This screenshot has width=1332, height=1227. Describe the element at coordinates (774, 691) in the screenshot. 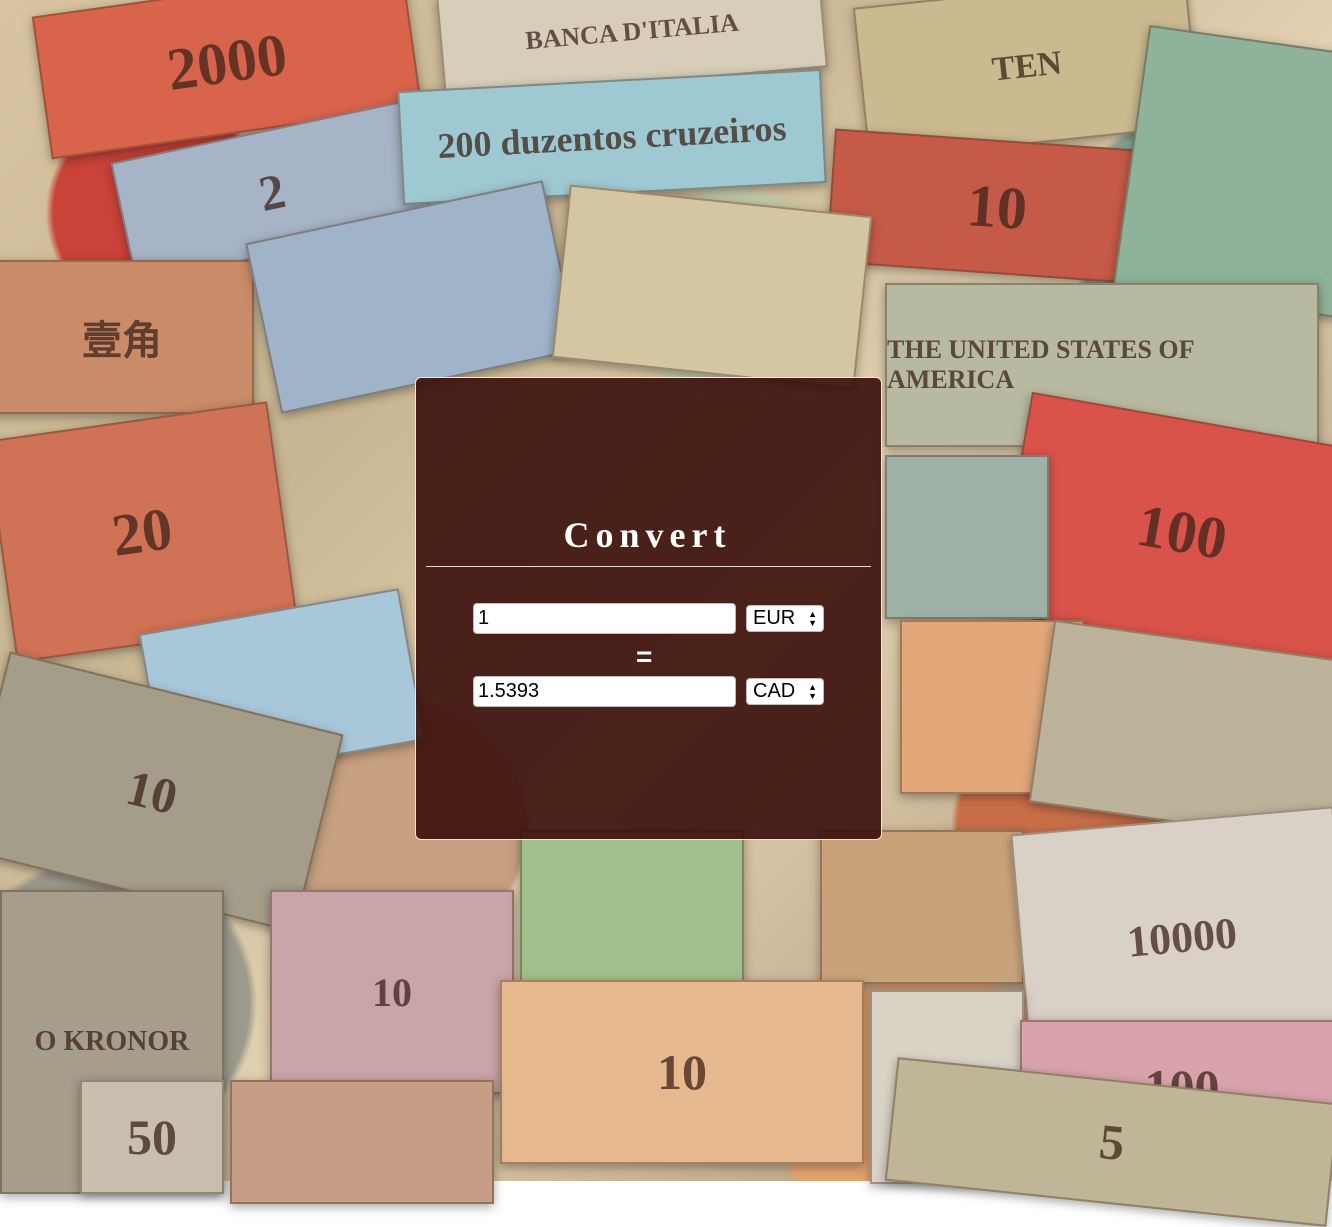

I see `to-currency-value: CAD` at that location.